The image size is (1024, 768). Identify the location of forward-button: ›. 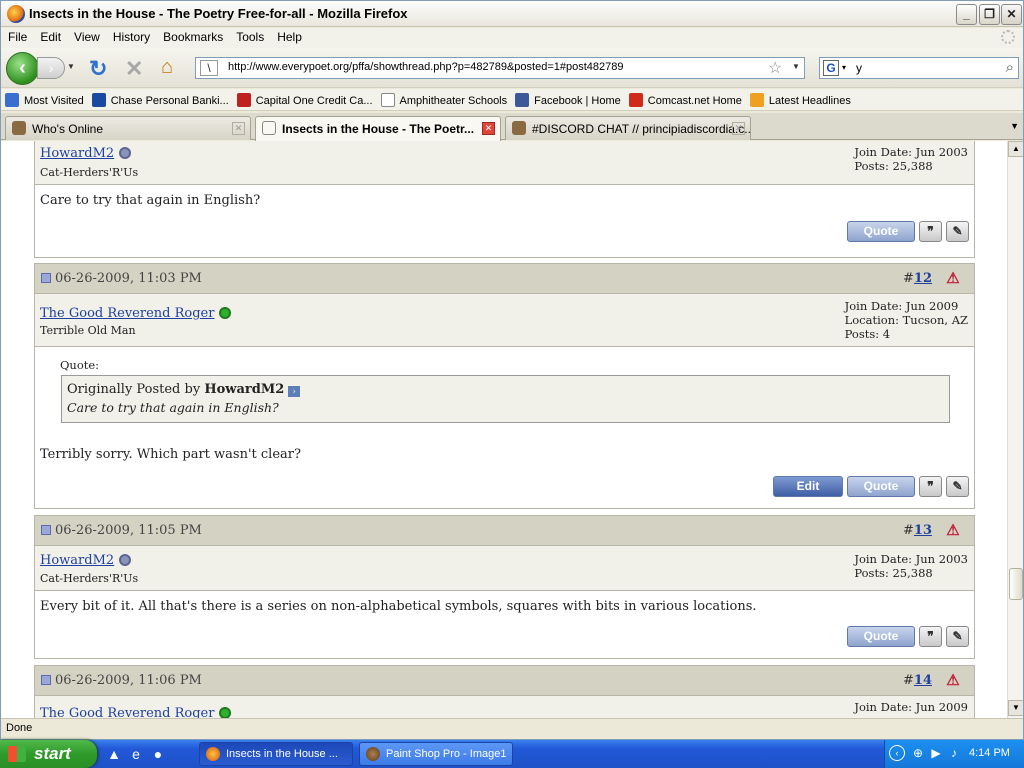
(51, 68).